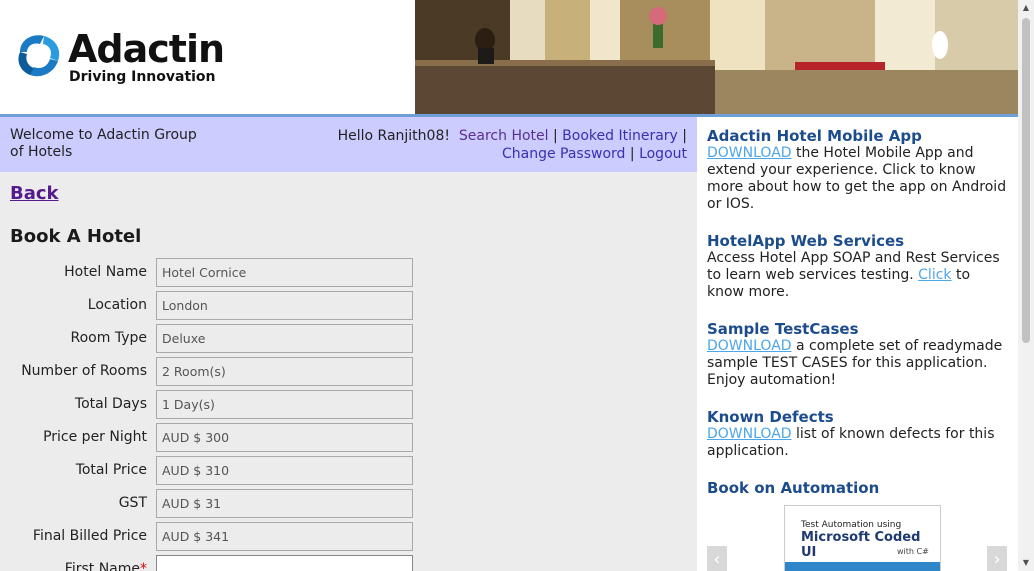  Describe the element at coordinates (34, 193) in the screenshot. I see `back-link: Back` at that location.